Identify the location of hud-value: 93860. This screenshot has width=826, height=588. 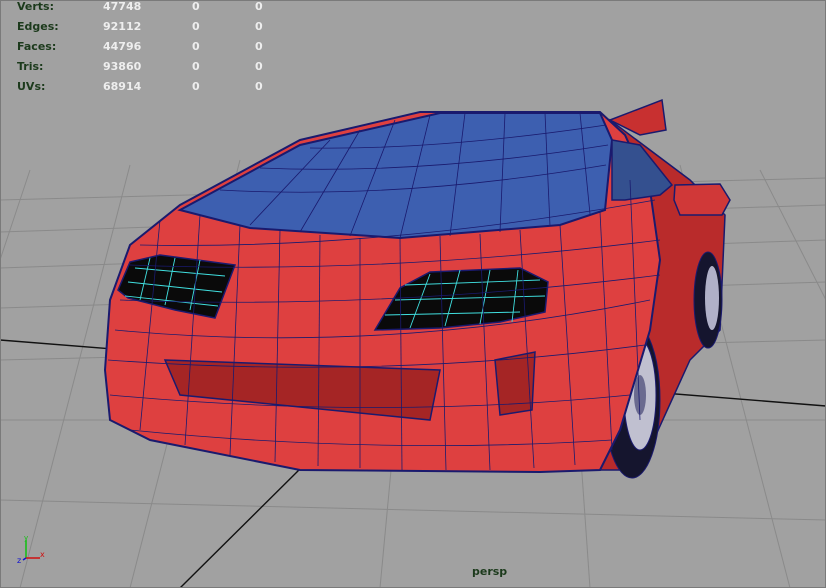
(122, 66).